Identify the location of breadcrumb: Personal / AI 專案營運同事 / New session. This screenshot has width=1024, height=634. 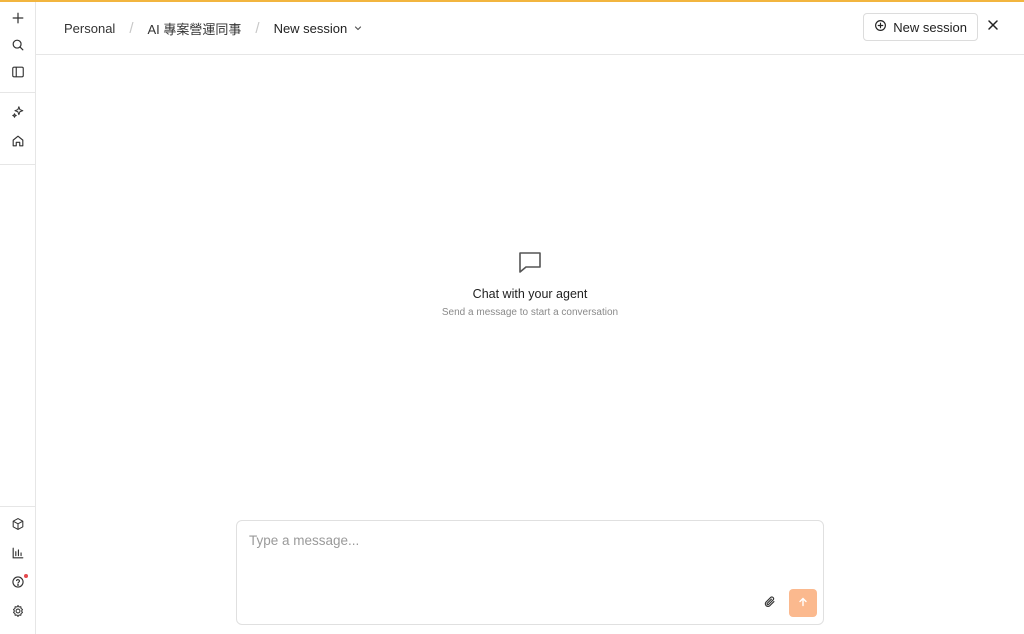
(213, 28).